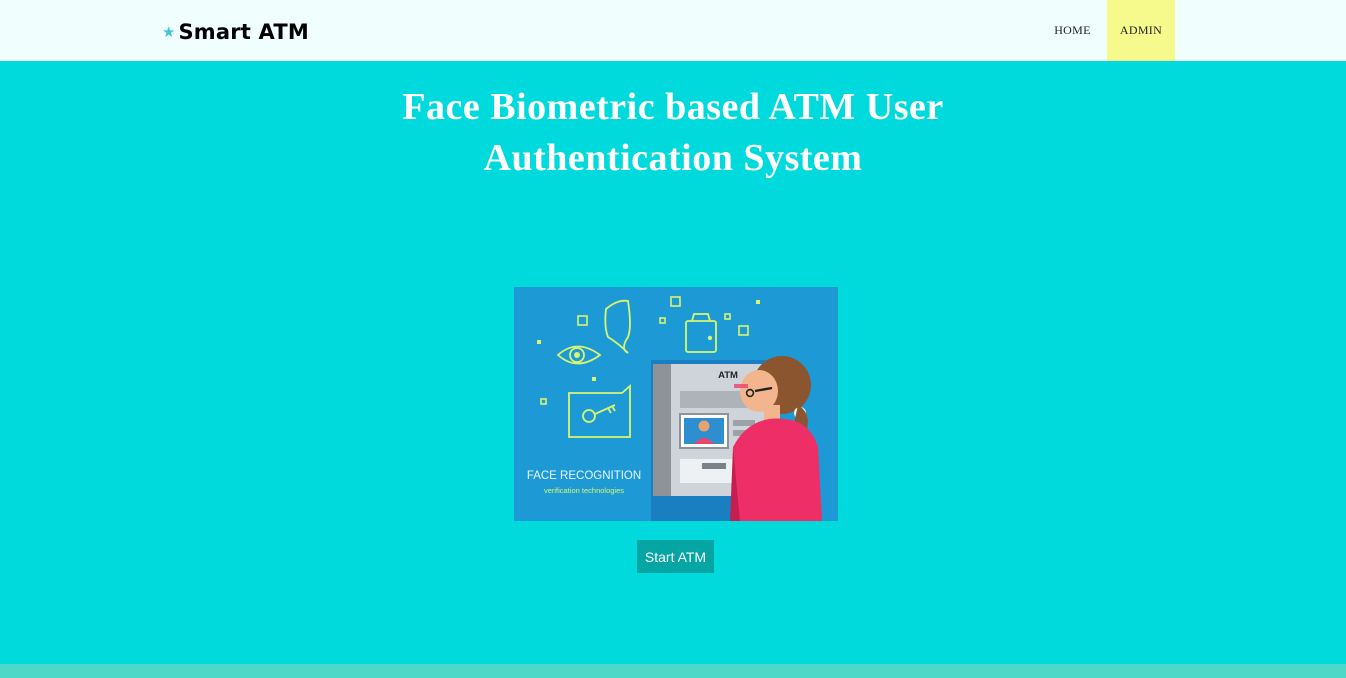 The height and width of the screenshot is (678, 1346). I want to click on brand-link: ★ Smart ATM, so click(235, 32).